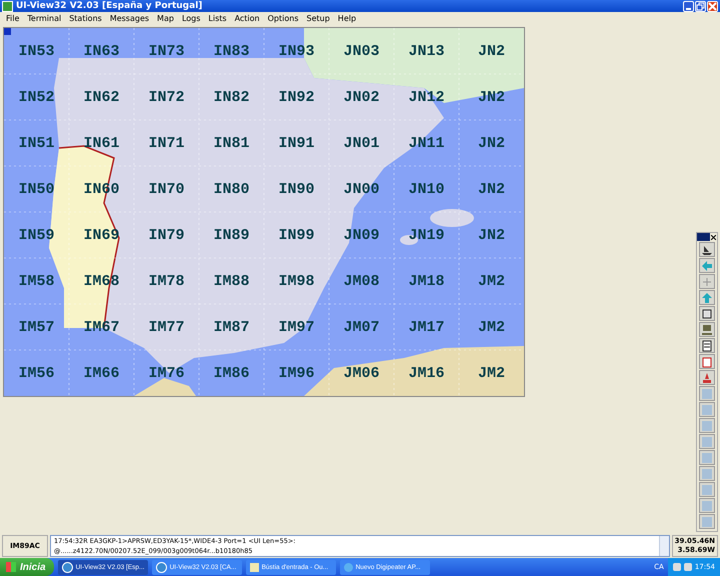  What do you see at coordinates (318, 18) in the screenshot?
I see `menu-item: Setup` at bounding box center [318, 18].